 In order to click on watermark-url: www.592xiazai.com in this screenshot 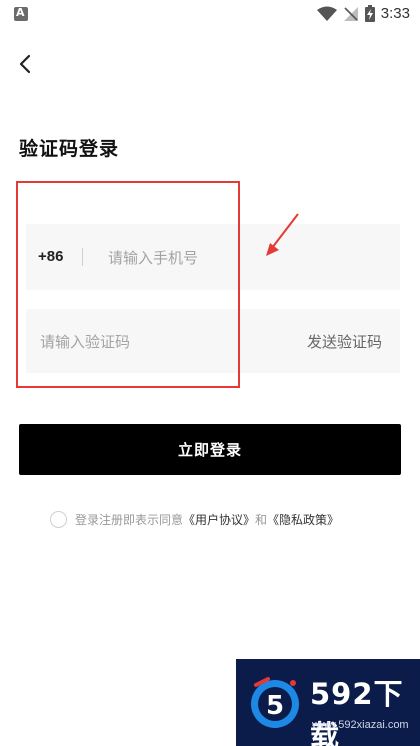, I will do `click(360, 725)`.